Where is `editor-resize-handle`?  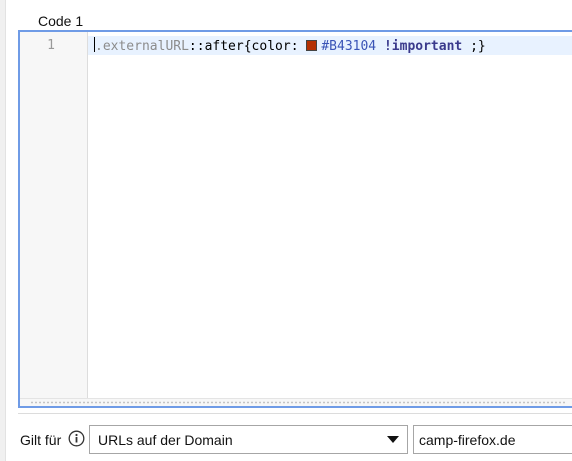 editor-resize-handle is located at coordinates (296, 402).